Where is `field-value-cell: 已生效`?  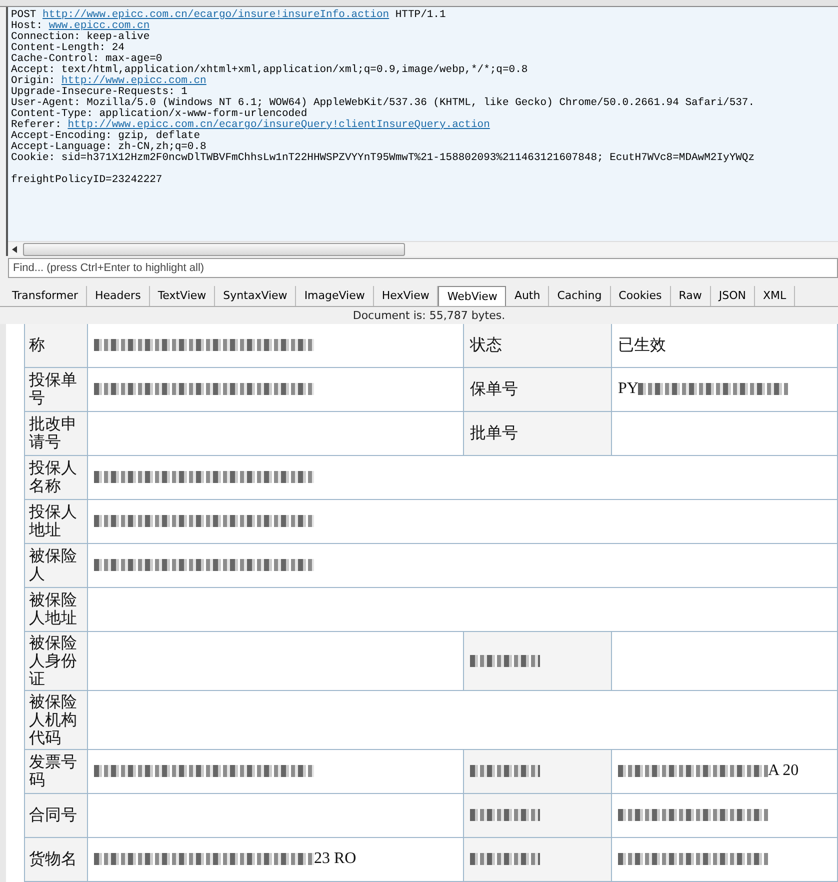
field-value-cell: 已生效 is located at coordinates (725, 346).